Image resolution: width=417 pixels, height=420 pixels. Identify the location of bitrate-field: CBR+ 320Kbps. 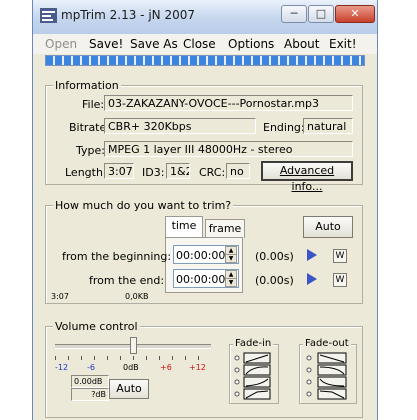
(180, 126).